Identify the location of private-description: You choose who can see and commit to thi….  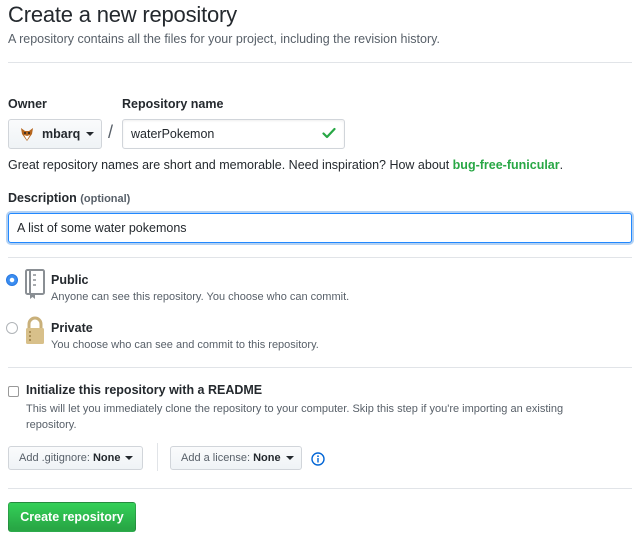
(185, 345).